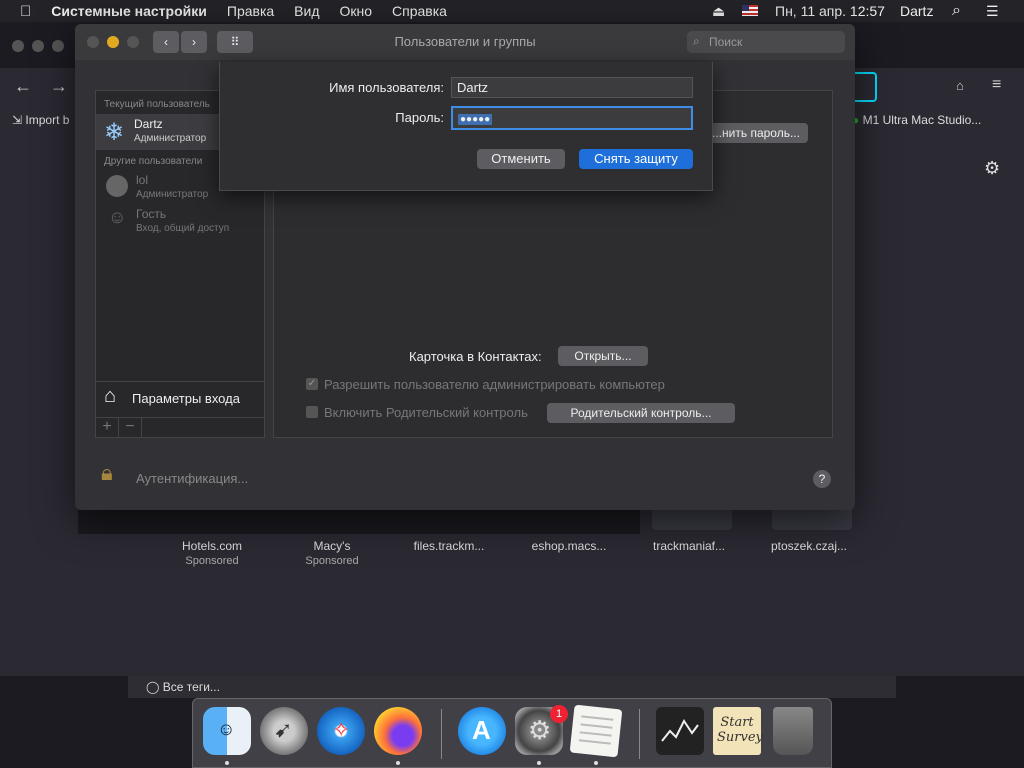 The image size is (1024, 768). What do you see at coordinates (419, 11) in the screenshot?
I see `menu-help: Справка` at bounding box center [419, 11].